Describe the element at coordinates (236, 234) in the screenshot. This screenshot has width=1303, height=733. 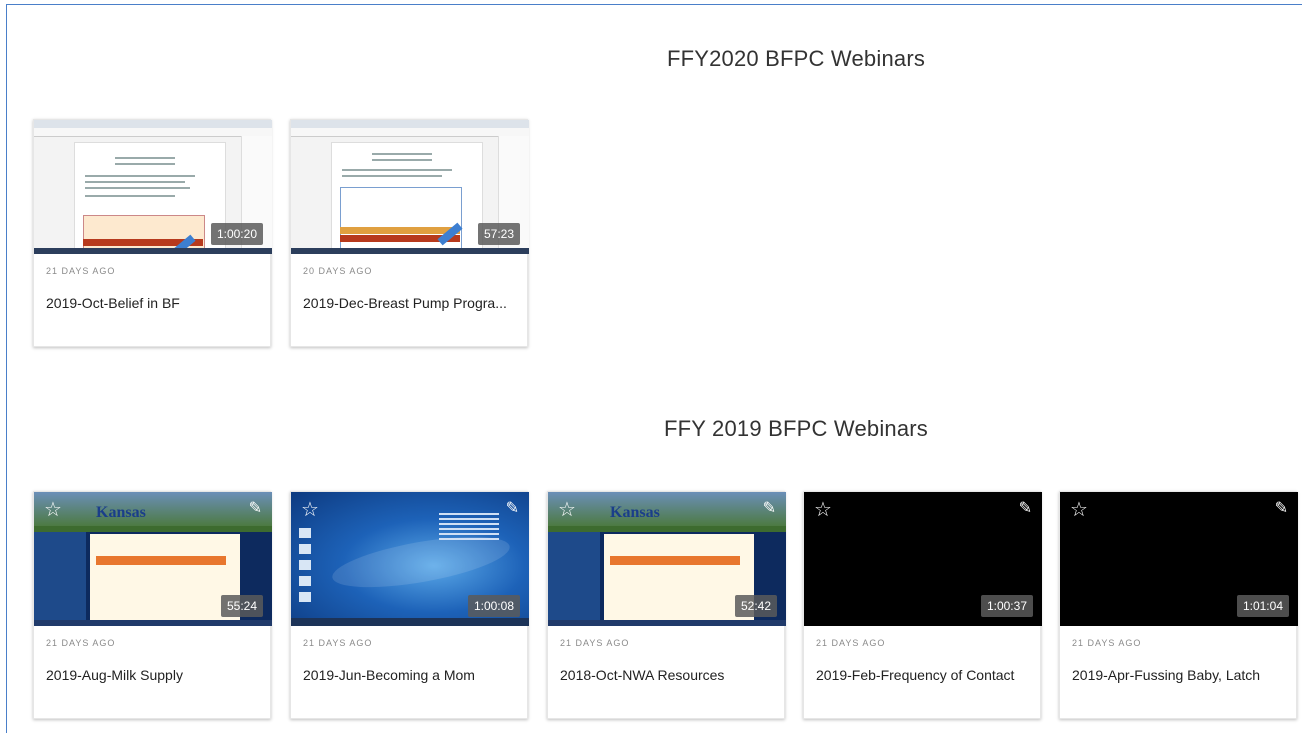
I see `duration-badge: 1:00:20` at that location.